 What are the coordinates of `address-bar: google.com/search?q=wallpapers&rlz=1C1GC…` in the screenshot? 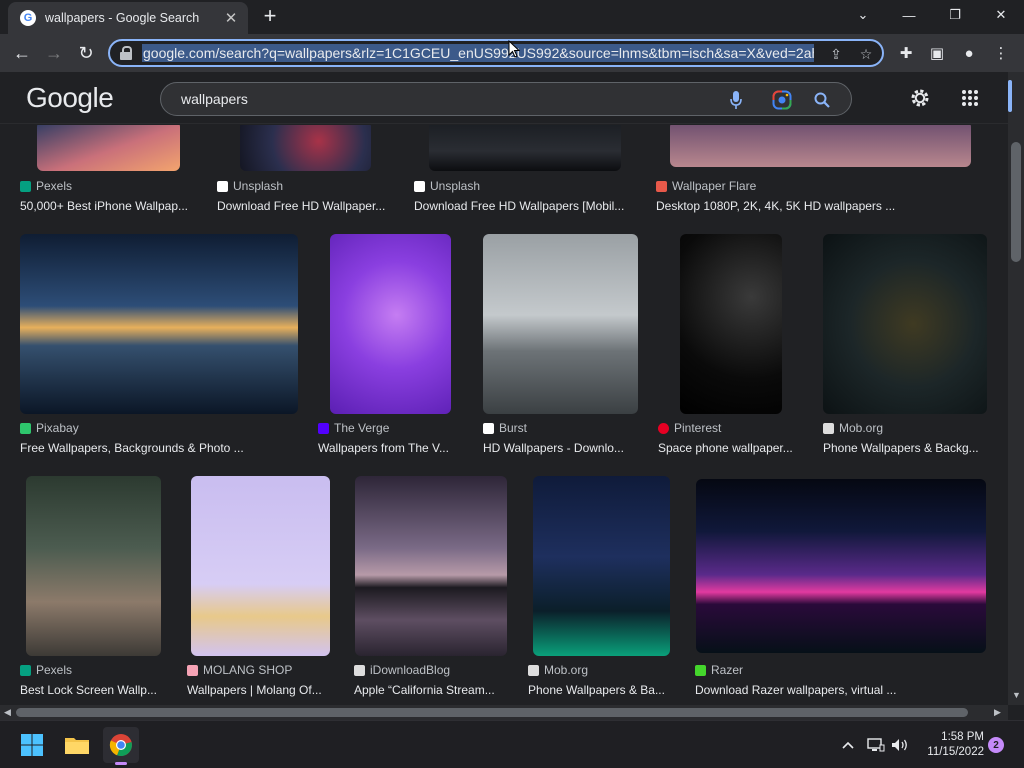 It's located at (496, 53).